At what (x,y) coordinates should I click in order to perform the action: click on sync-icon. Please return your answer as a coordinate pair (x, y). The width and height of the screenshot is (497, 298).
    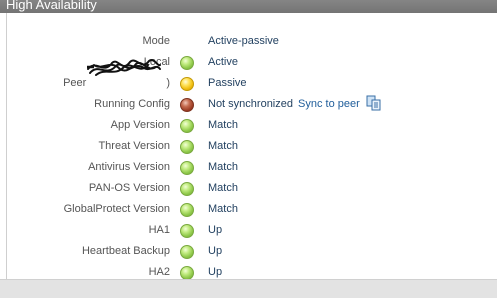
    Looking at the image, I should click on (374, 103).